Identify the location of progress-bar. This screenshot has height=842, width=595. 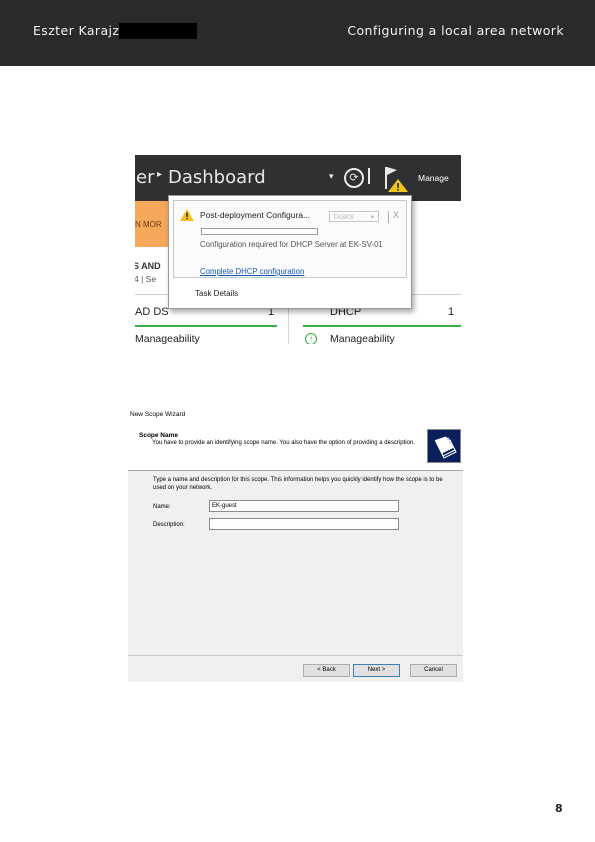
(259, 231).